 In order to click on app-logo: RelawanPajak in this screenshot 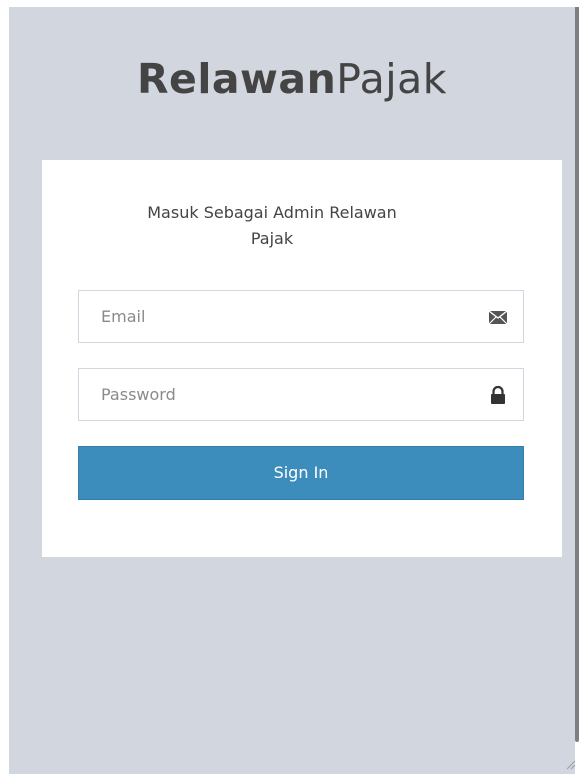, I will do `click(292, 79)`.